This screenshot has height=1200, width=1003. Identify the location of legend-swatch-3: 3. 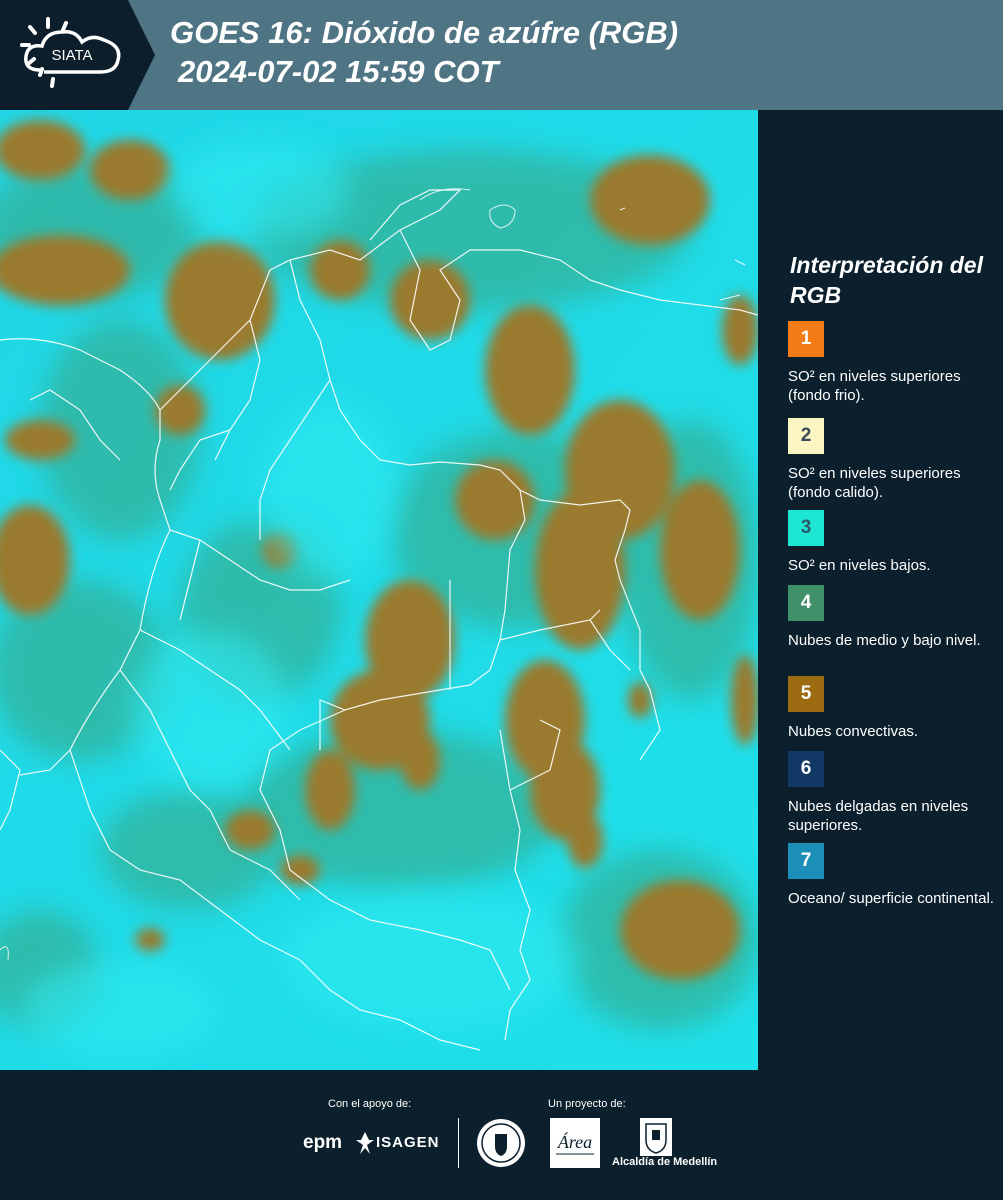
(806, 528).